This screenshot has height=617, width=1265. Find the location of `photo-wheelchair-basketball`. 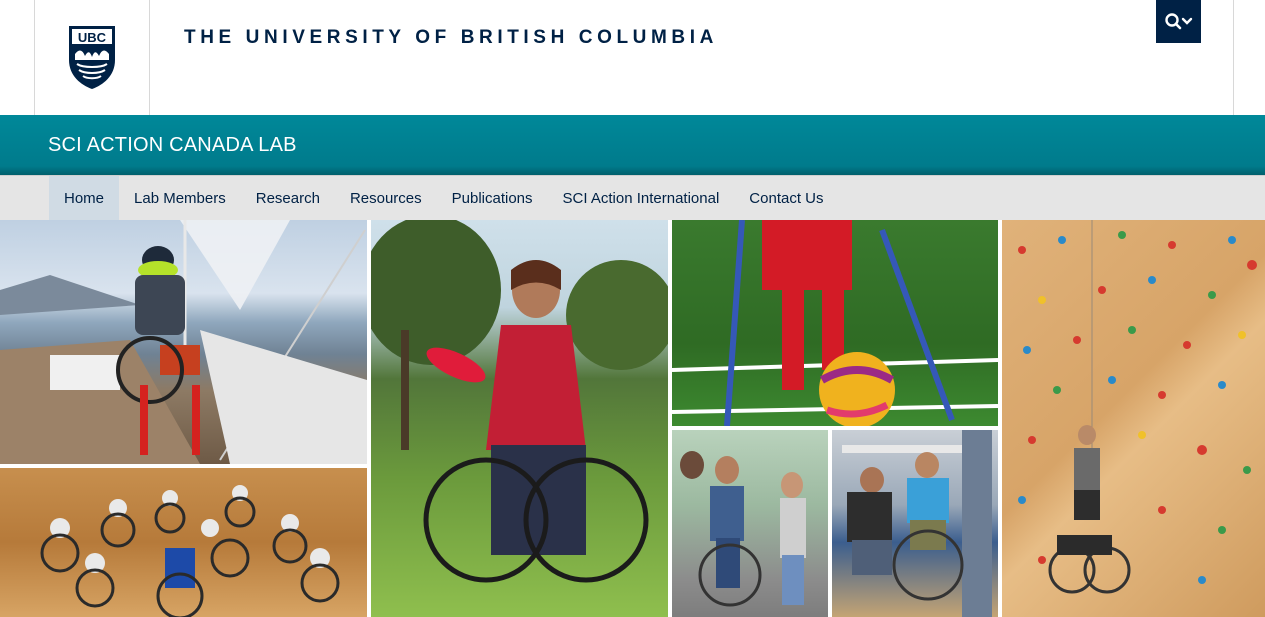

photo-wheelchair-basketball is located at coordinates (183, 542).